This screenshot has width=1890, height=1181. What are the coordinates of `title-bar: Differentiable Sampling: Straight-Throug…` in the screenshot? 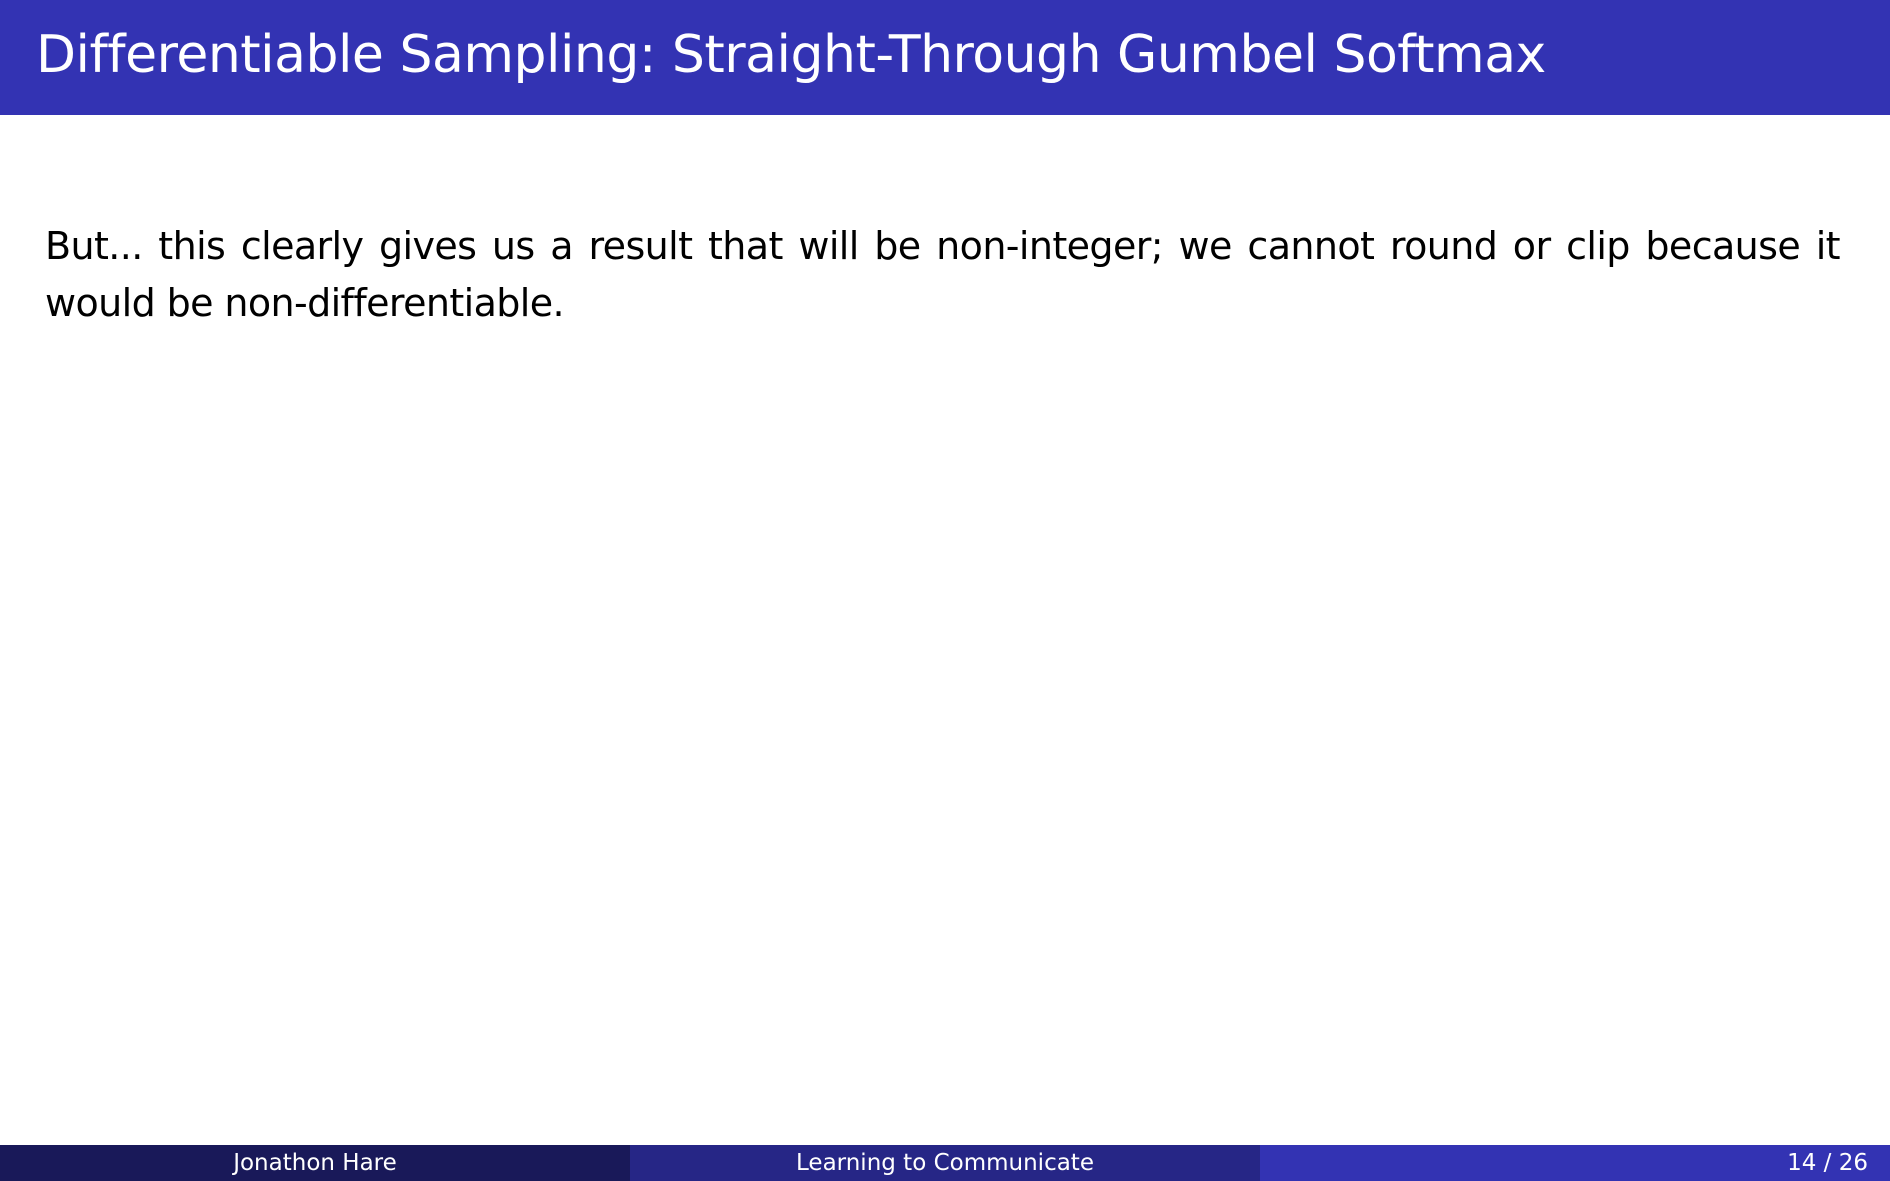 It's located at (945, 57).